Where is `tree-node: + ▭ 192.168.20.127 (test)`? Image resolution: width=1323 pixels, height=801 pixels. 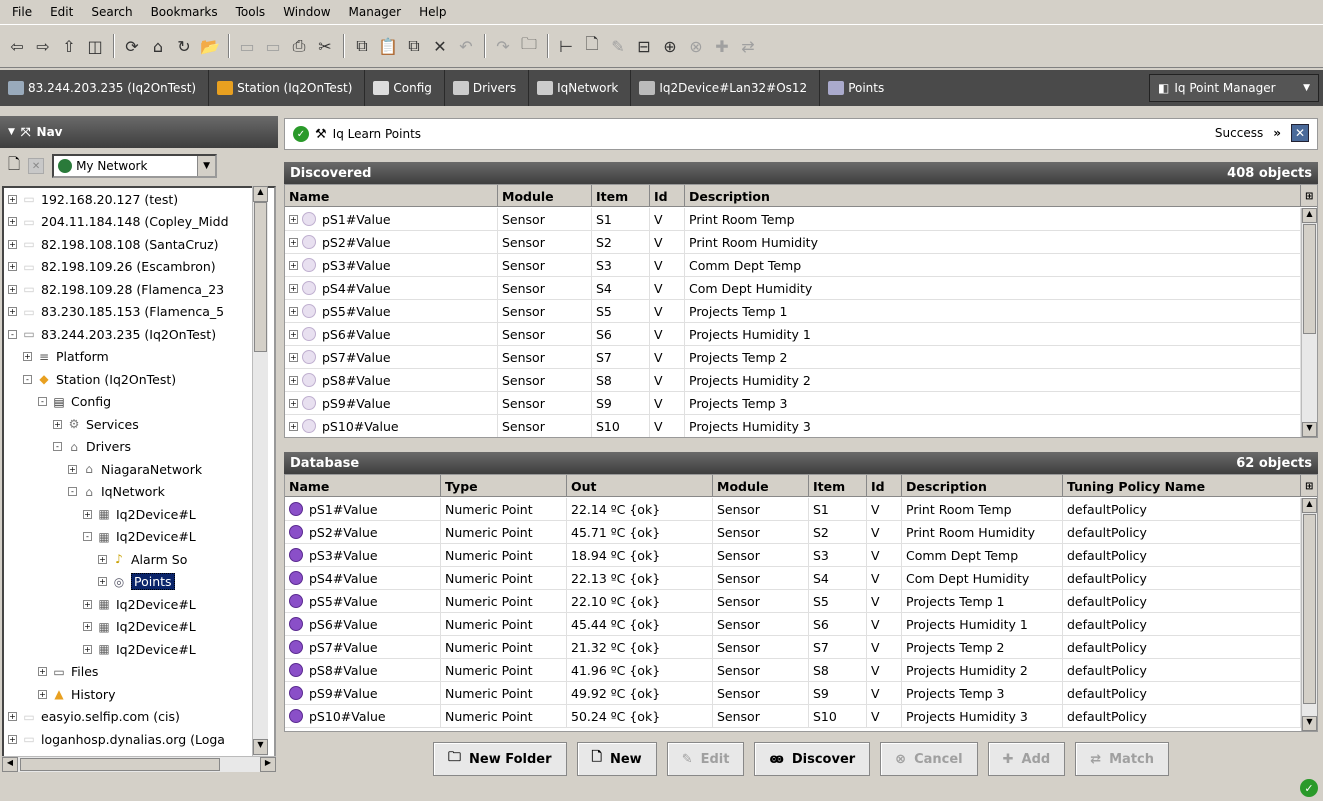
tree-node: + ▭ 192.168.20.127 (test) is located at coordinates (93, 199).